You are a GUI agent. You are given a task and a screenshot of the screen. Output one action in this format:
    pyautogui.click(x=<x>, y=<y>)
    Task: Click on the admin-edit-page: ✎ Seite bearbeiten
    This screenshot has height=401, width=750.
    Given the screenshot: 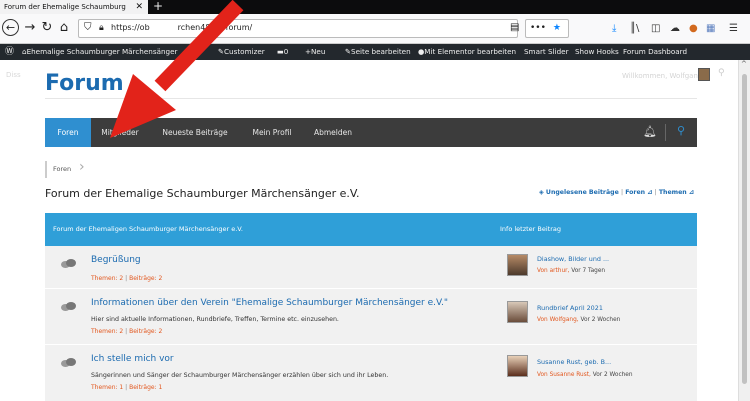 What is the action you would take?
    pyautogui.click(x=378, y=52)
    